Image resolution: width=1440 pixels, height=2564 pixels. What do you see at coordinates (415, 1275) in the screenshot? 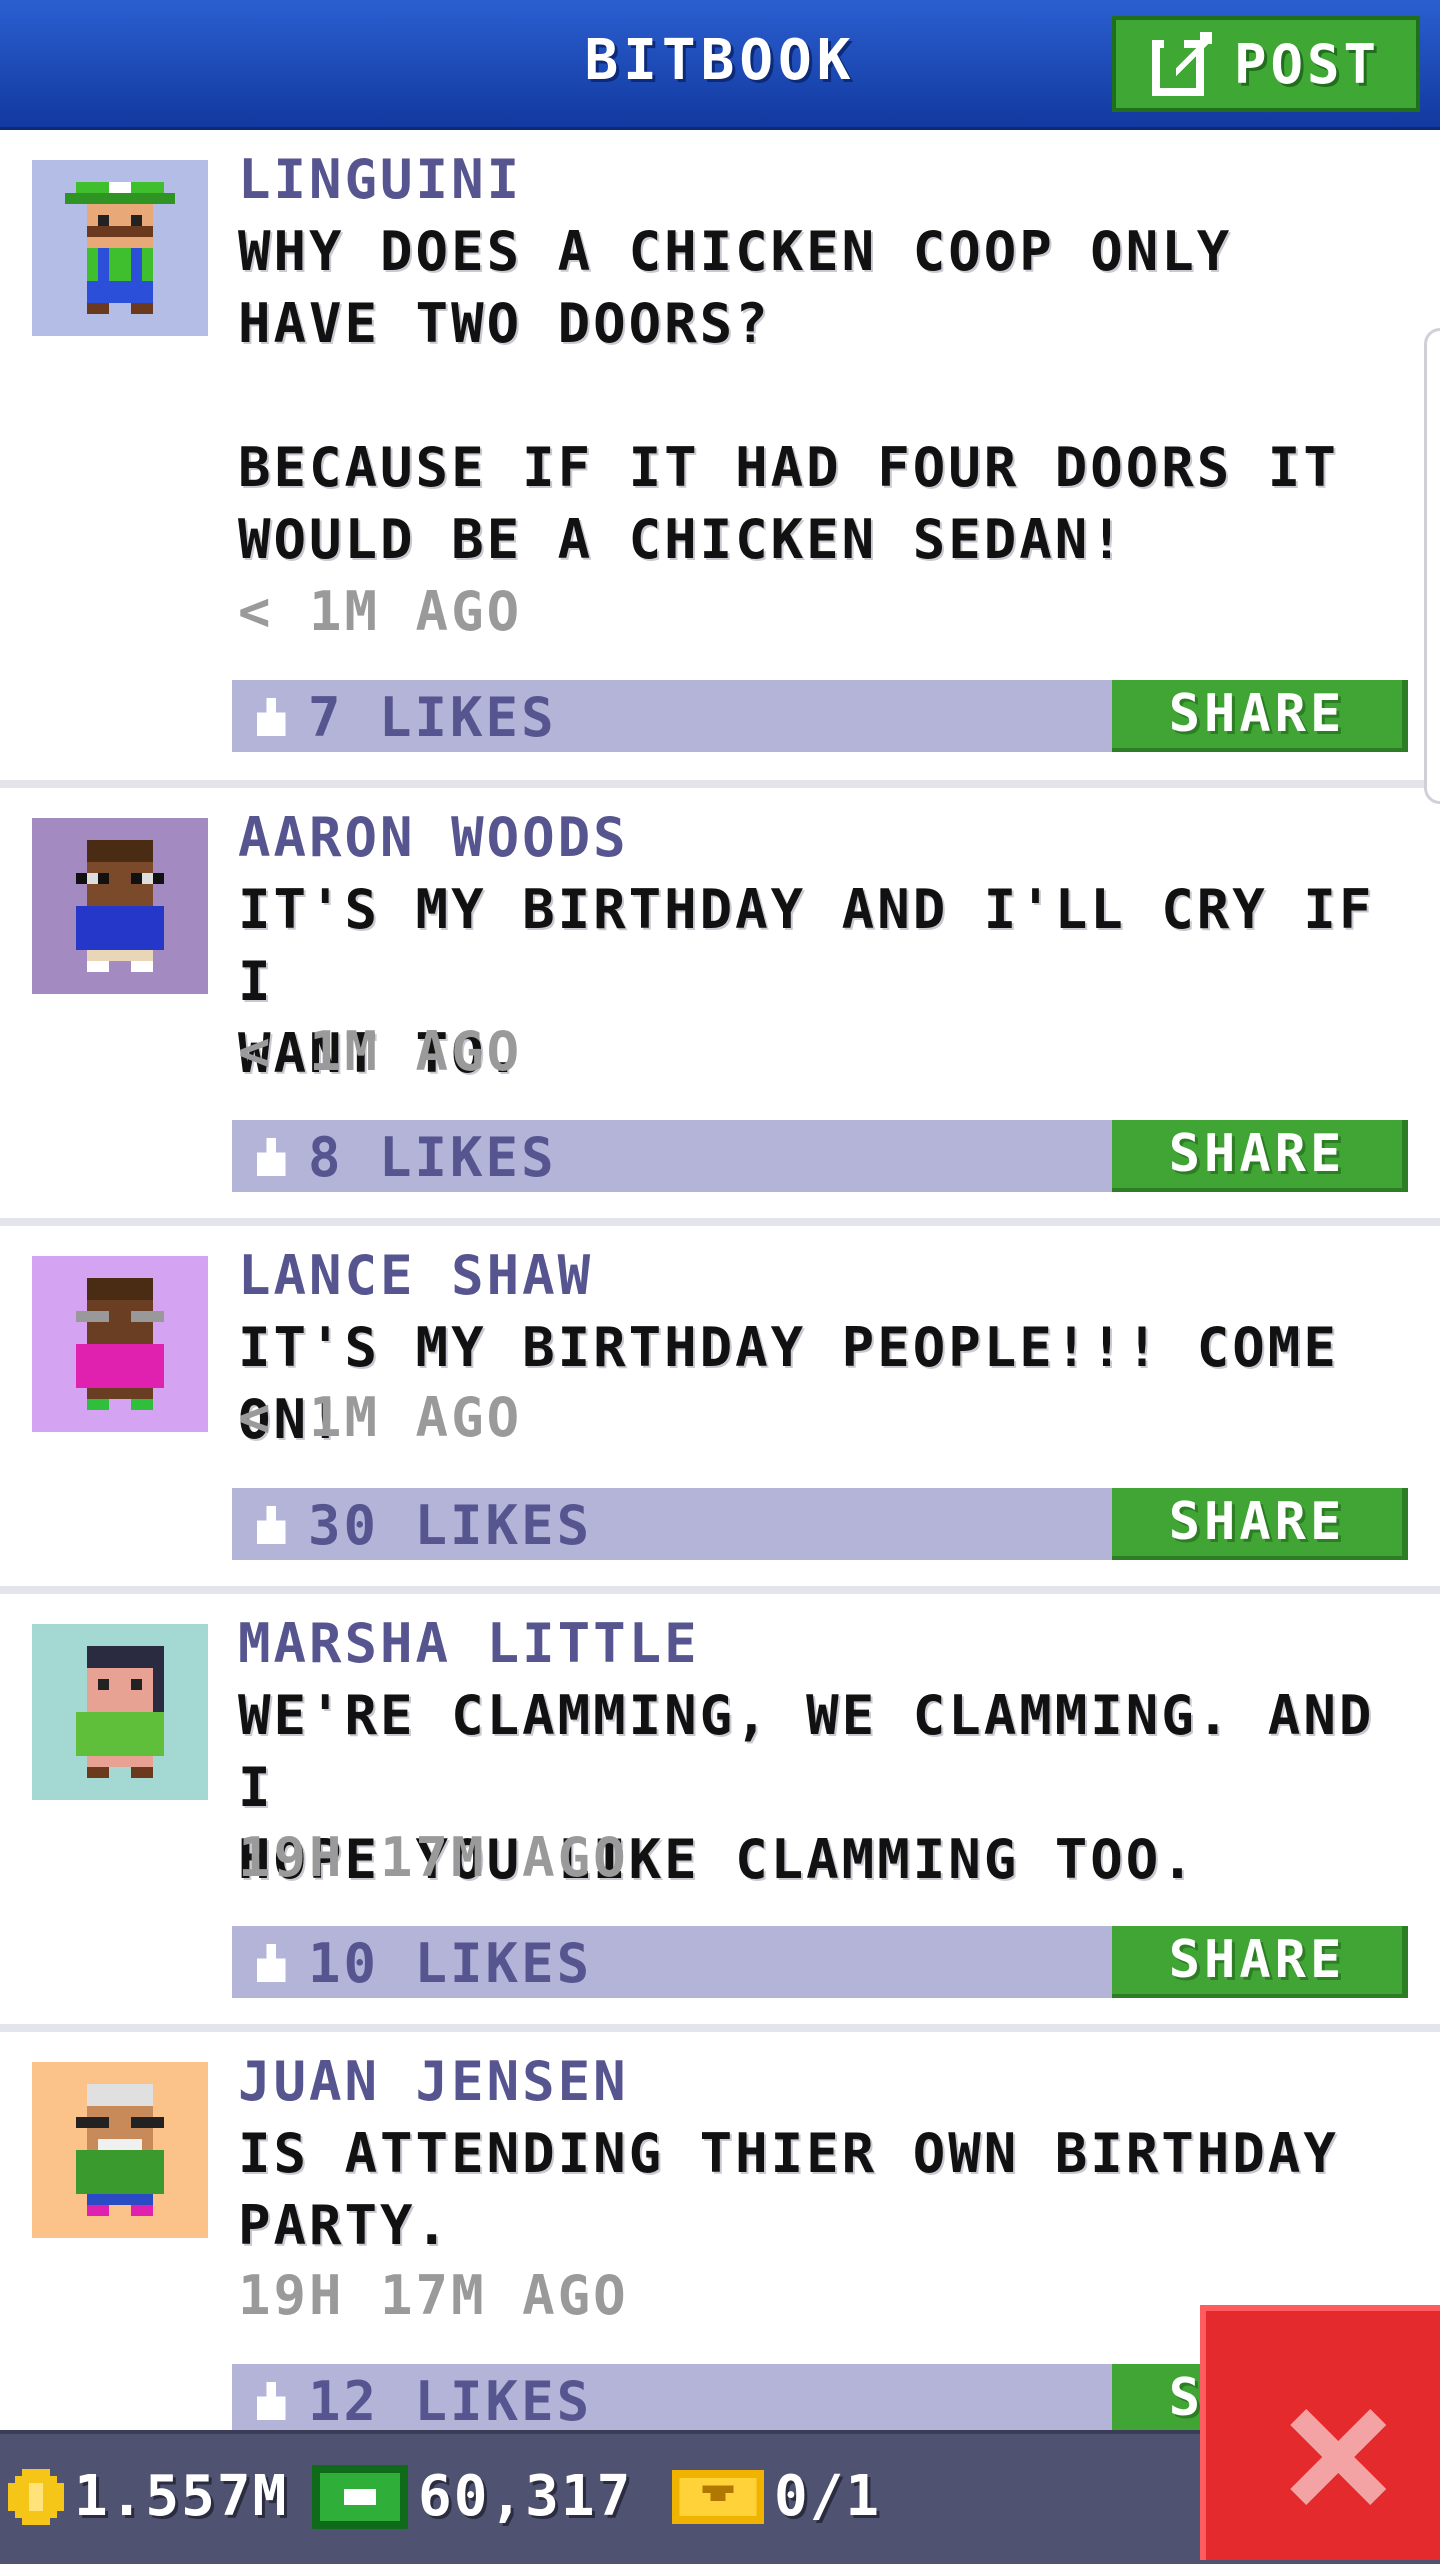
I see `post-author-name: LANCE SHAW` at bounding box center [415, 1275].